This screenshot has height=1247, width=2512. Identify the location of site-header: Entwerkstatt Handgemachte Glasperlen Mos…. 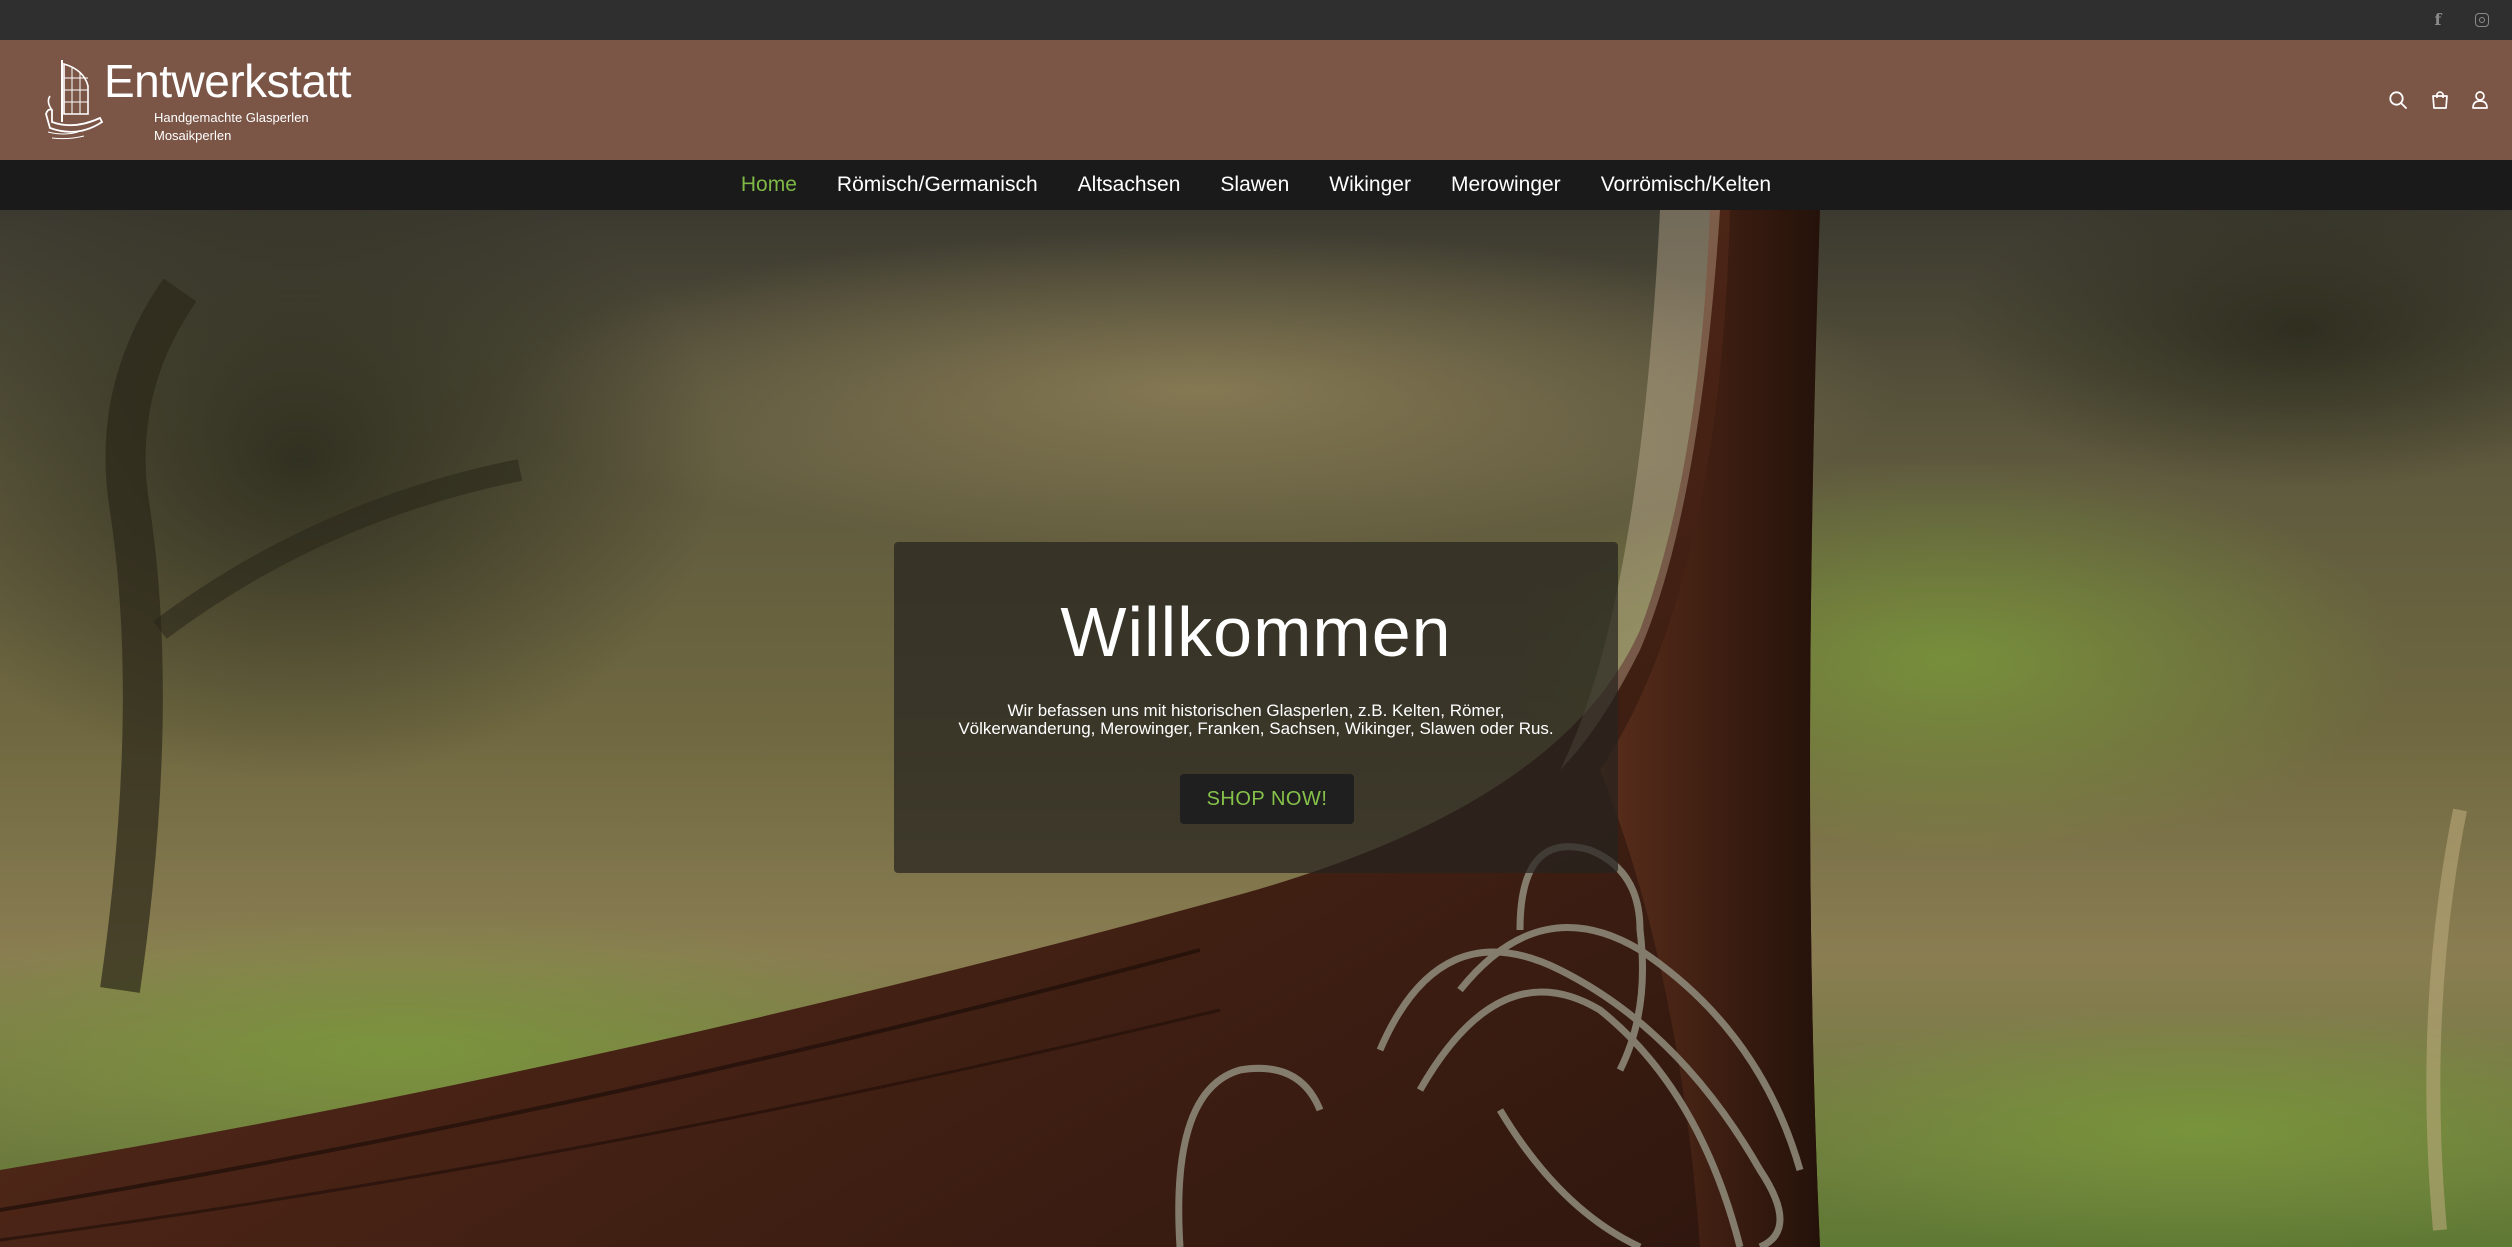
(1256, 100).